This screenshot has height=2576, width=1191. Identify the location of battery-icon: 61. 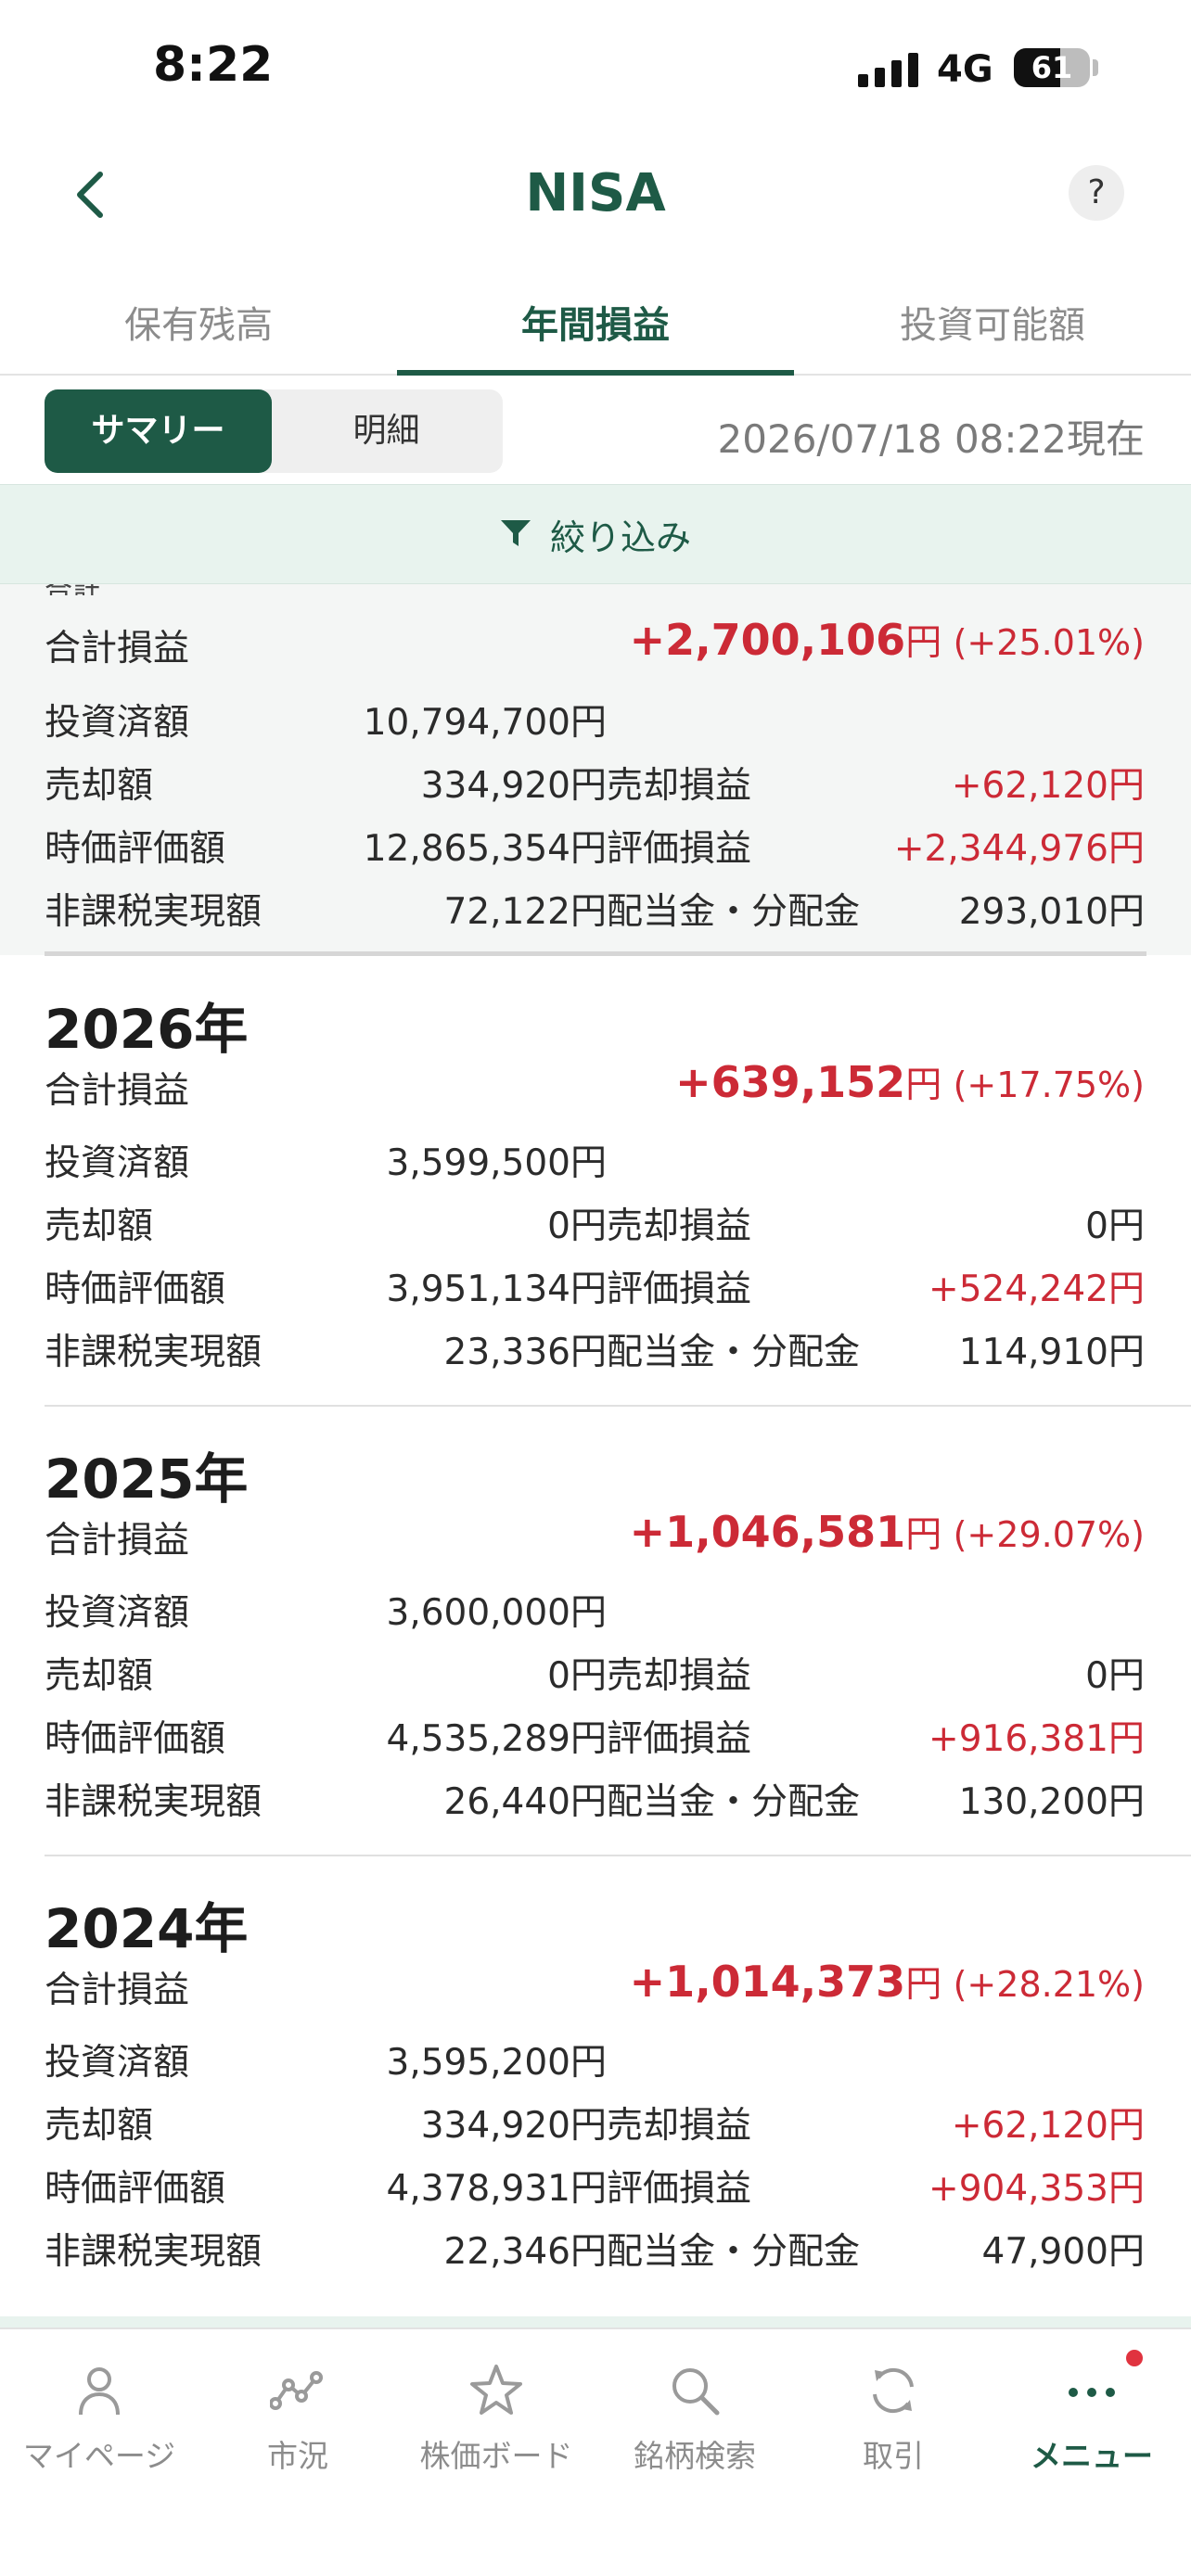
(1052, 67).